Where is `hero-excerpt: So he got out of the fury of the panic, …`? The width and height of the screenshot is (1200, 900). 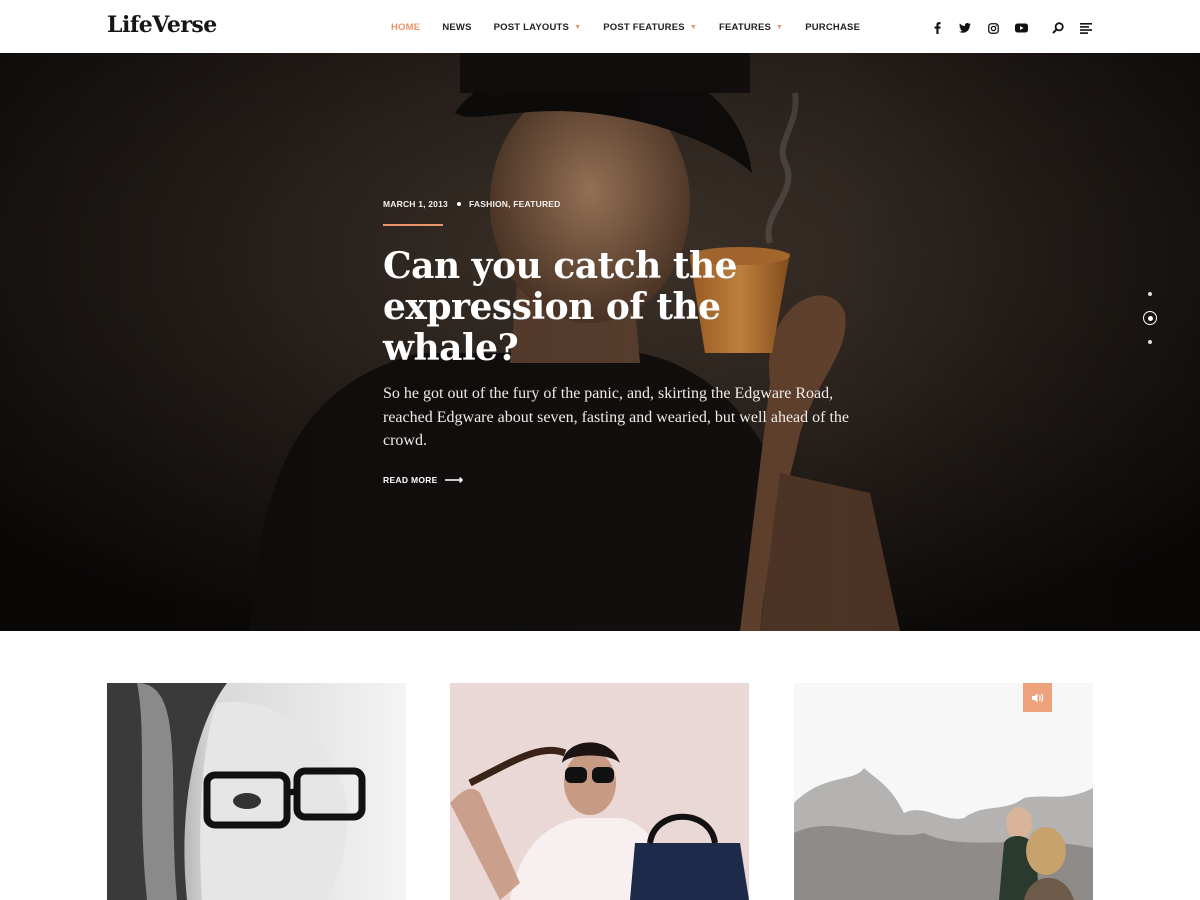 hero-excerpt: So he got out of the fury of the panic, … is located at coordinates (616, 417).